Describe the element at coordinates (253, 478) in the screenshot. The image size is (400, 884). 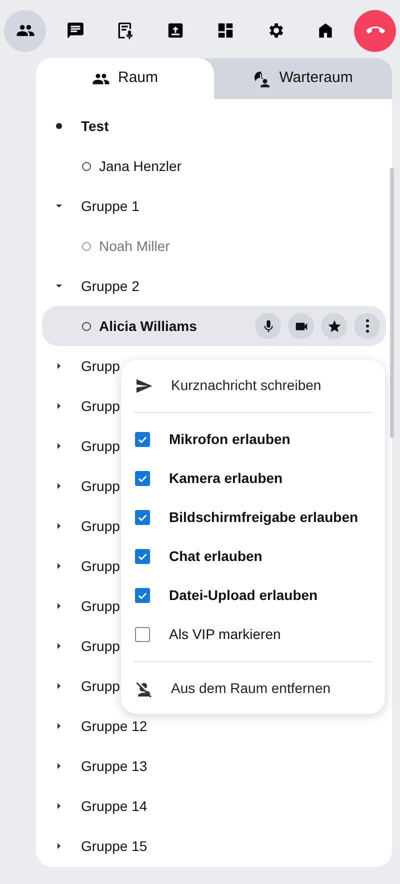
I see `checkbox-item: Kamera erlauben` at that location.